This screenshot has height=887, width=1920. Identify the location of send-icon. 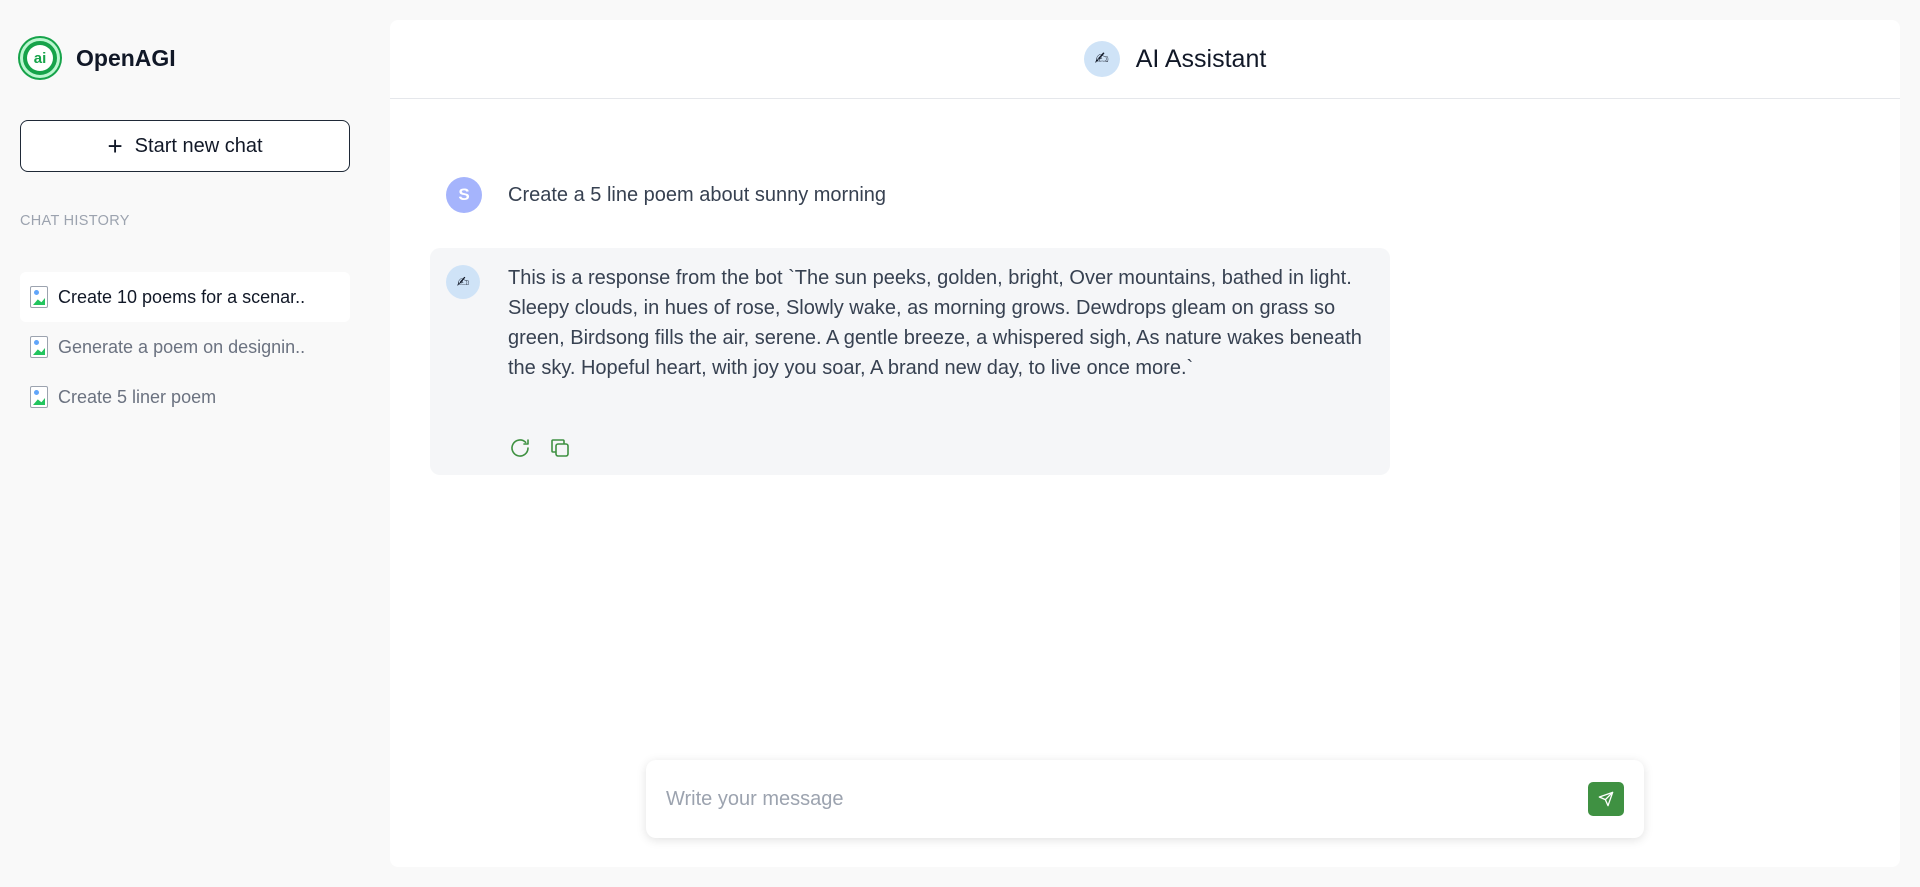
(1606, 799).